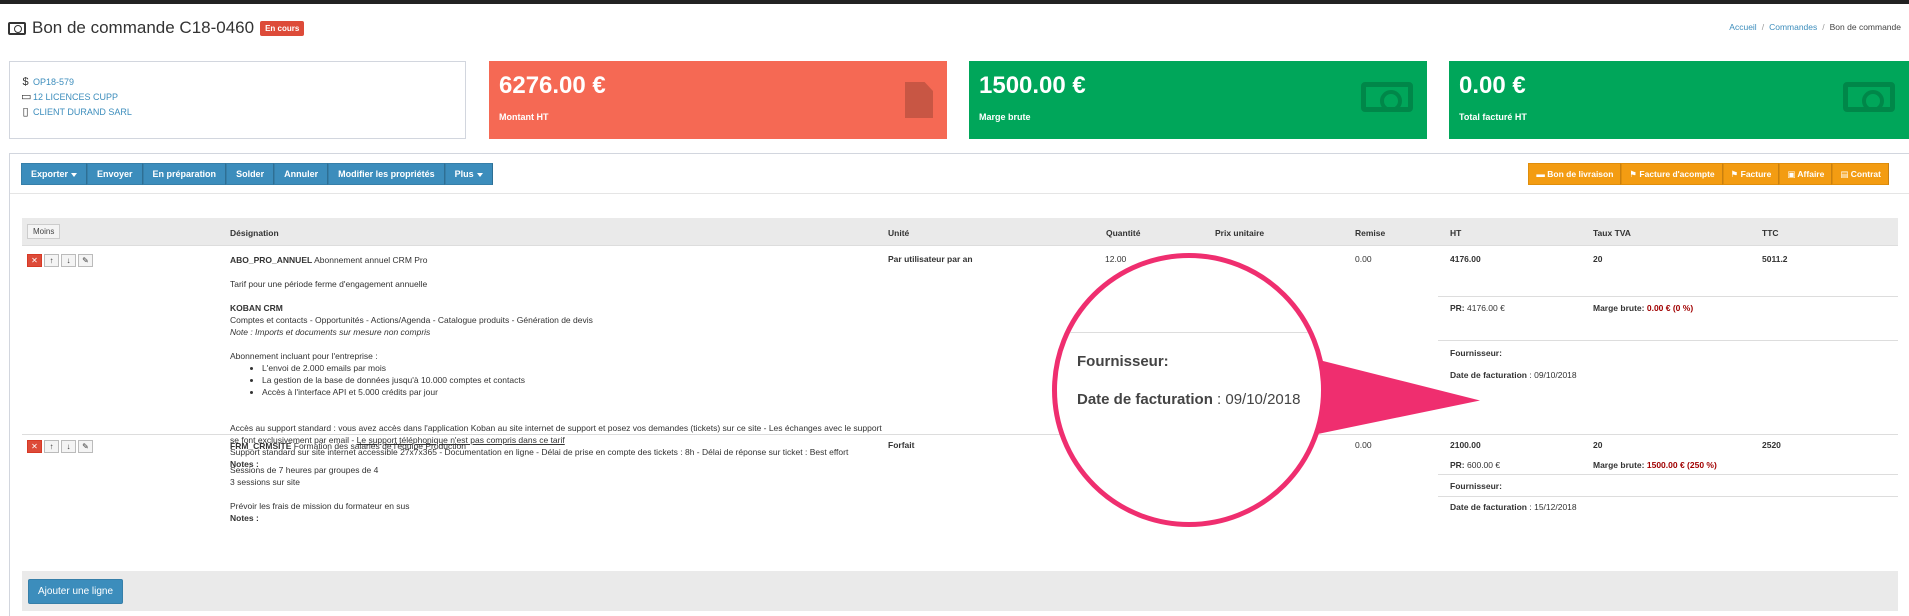 The width and height of the screenshot is (1909, 616). What do you see at coordinates (26, 97) in the screenshot?
I see `product-icon: ▭` at bounding box center [26, 97].